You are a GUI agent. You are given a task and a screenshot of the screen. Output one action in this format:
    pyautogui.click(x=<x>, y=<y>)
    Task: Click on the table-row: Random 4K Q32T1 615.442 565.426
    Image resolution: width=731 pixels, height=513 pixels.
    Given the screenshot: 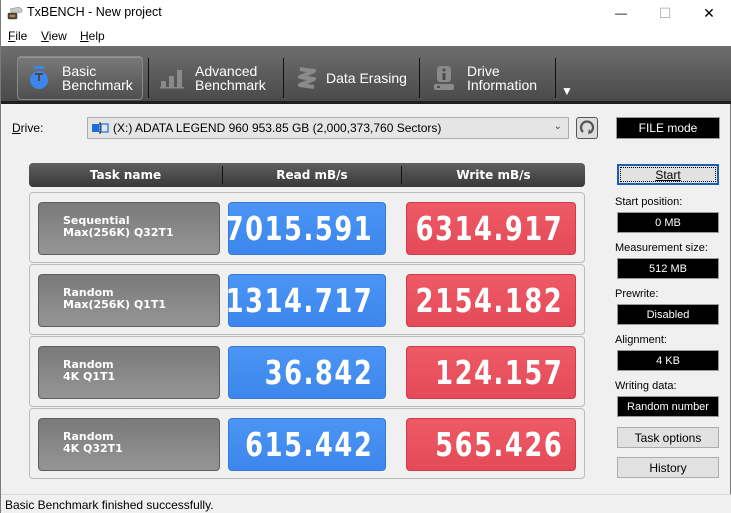 What is the action you would take?
    pyautogui.click(x=307, y=443)
    